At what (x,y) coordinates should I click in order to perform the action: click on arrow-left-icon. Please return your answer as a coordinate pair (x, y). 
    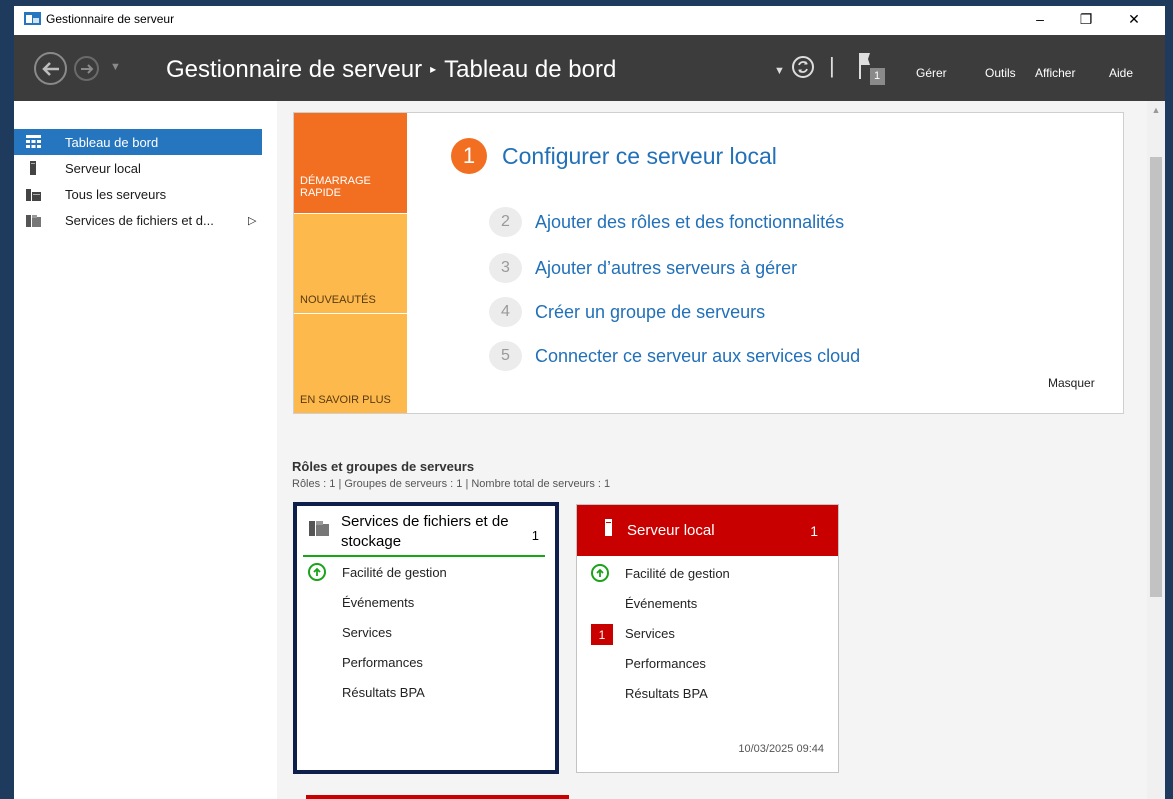
    Looking at the image, I should click on (50, 68).